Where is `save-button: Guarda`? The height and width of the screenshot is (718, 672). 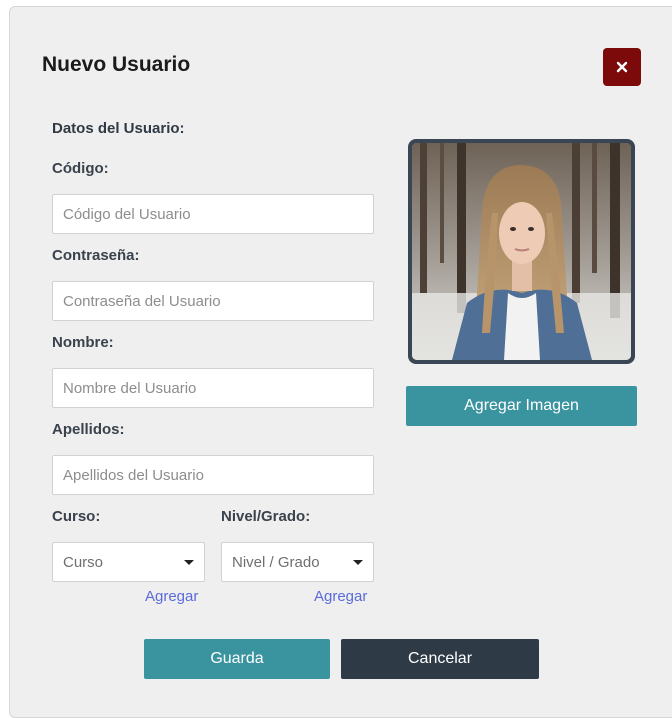 save-button: Guarda is located at coordinates (237, 659).